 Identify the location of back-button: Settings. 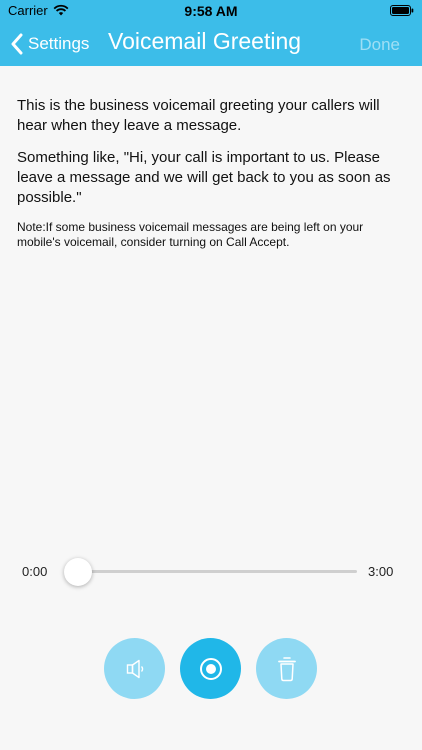
(49, 44).